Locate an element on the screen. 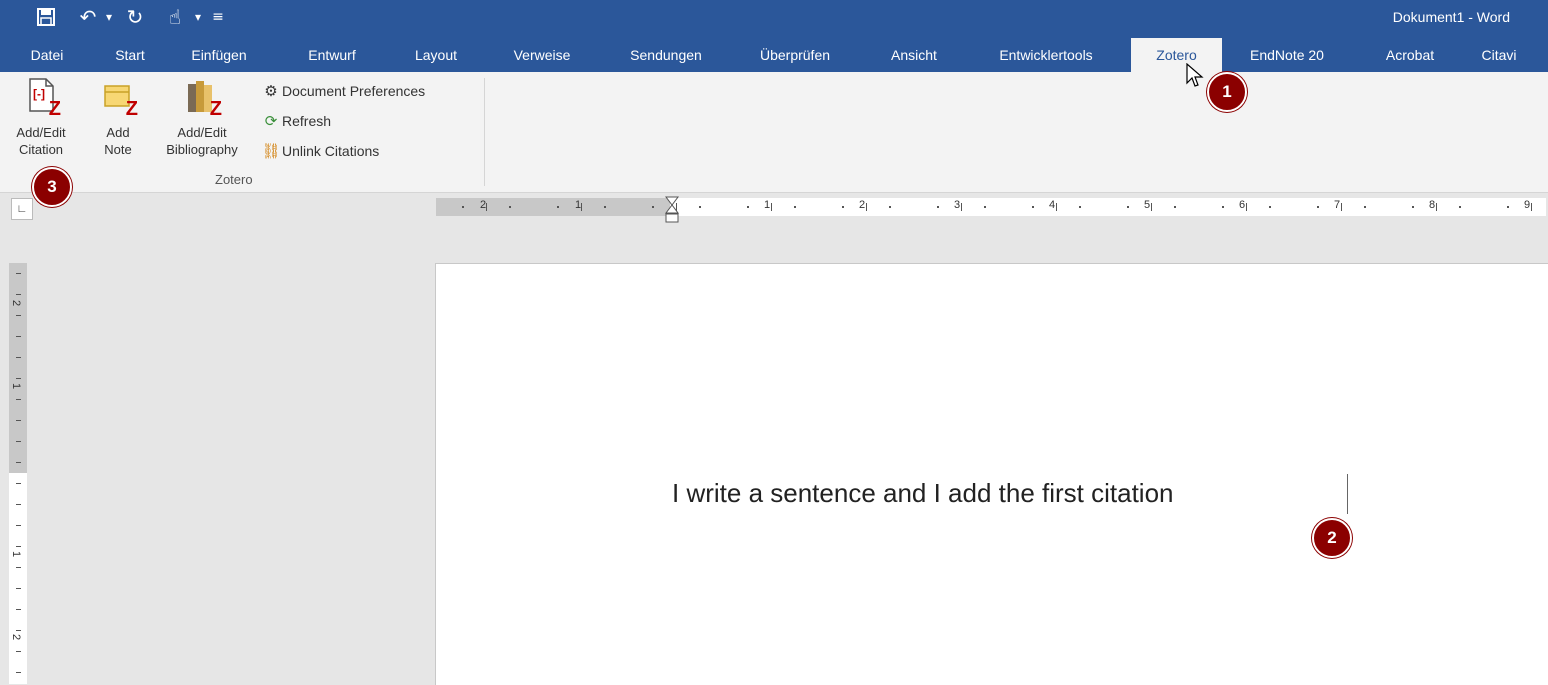  undo-dropdown-icon: ▾ is located at coordinates (109, 17).